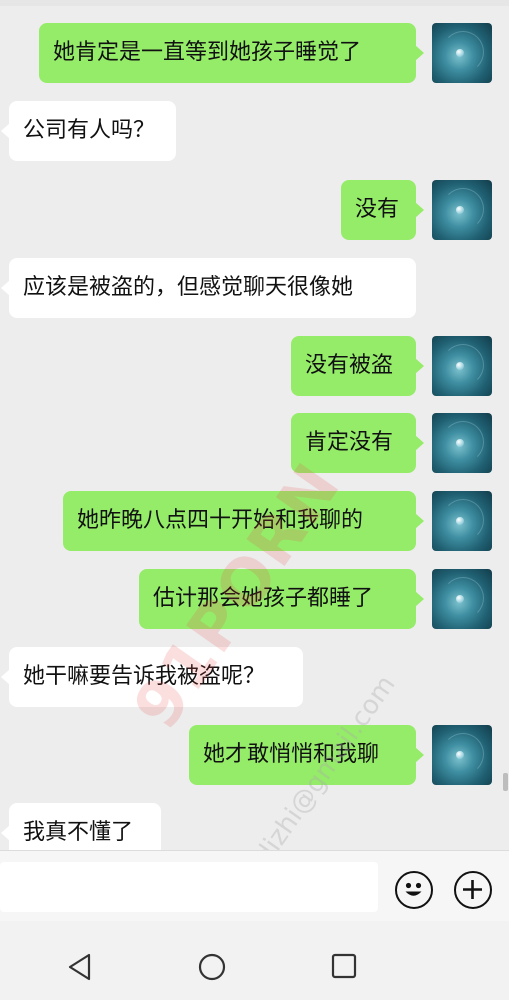 The image size is (509, 1000). What do you see at coordinates (80, 967) in the screenshot?
I see `nav-back-icon` at bounding box center [80, 967].